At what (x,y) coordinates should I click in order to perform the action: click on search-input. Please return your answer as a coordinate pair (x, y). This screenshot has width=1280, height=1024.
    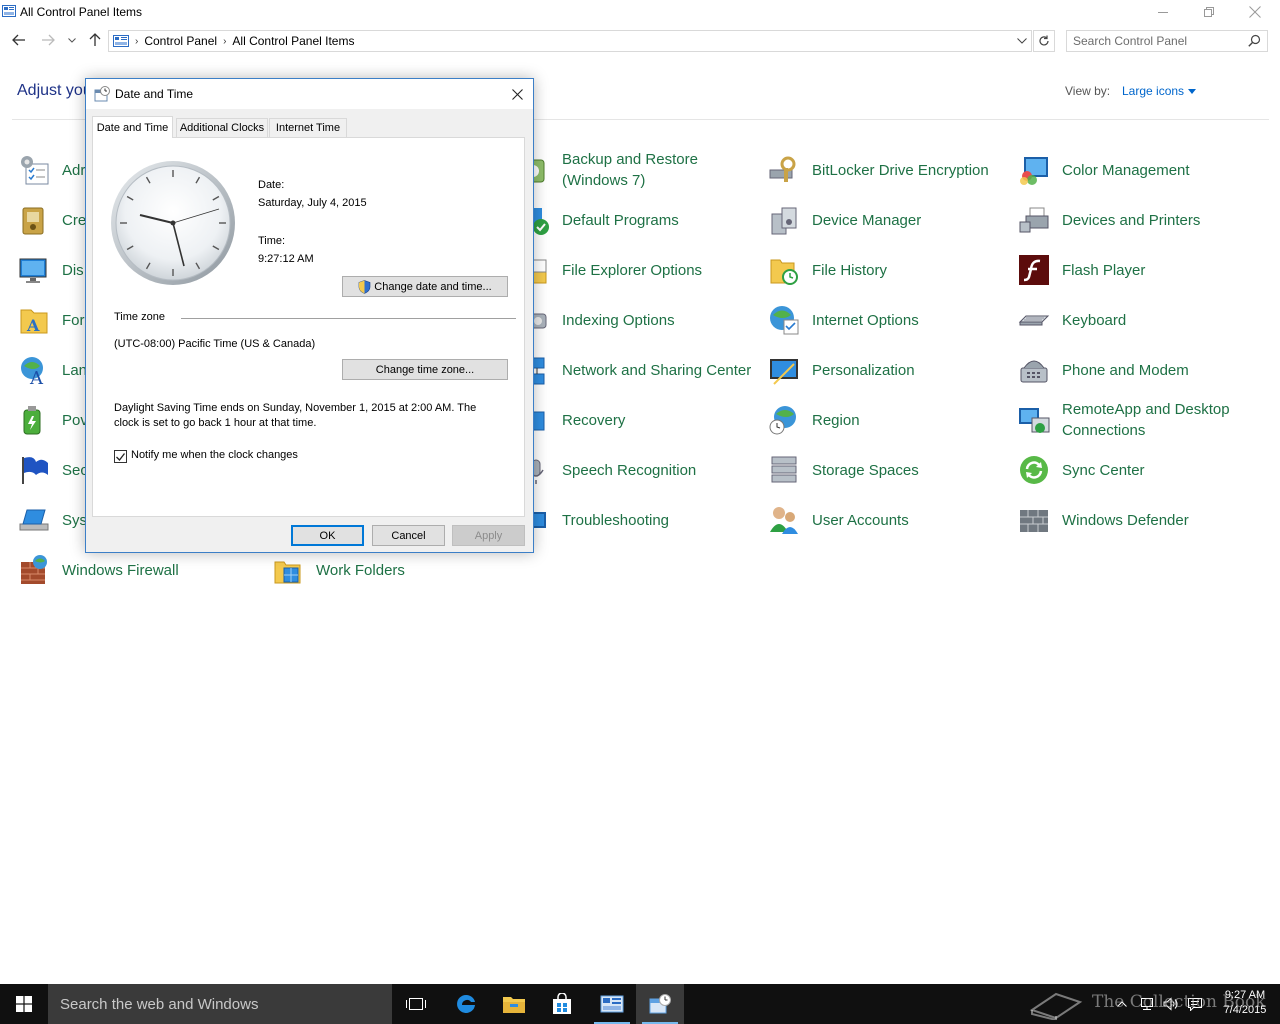
    Looking at the image, I should click on (1158, 41).